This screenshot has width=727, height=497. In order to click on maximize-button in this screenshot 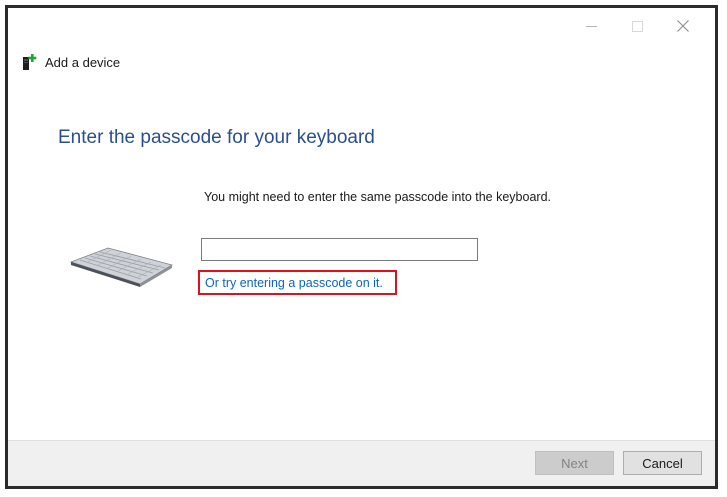, I will do `click(637, 26)`.